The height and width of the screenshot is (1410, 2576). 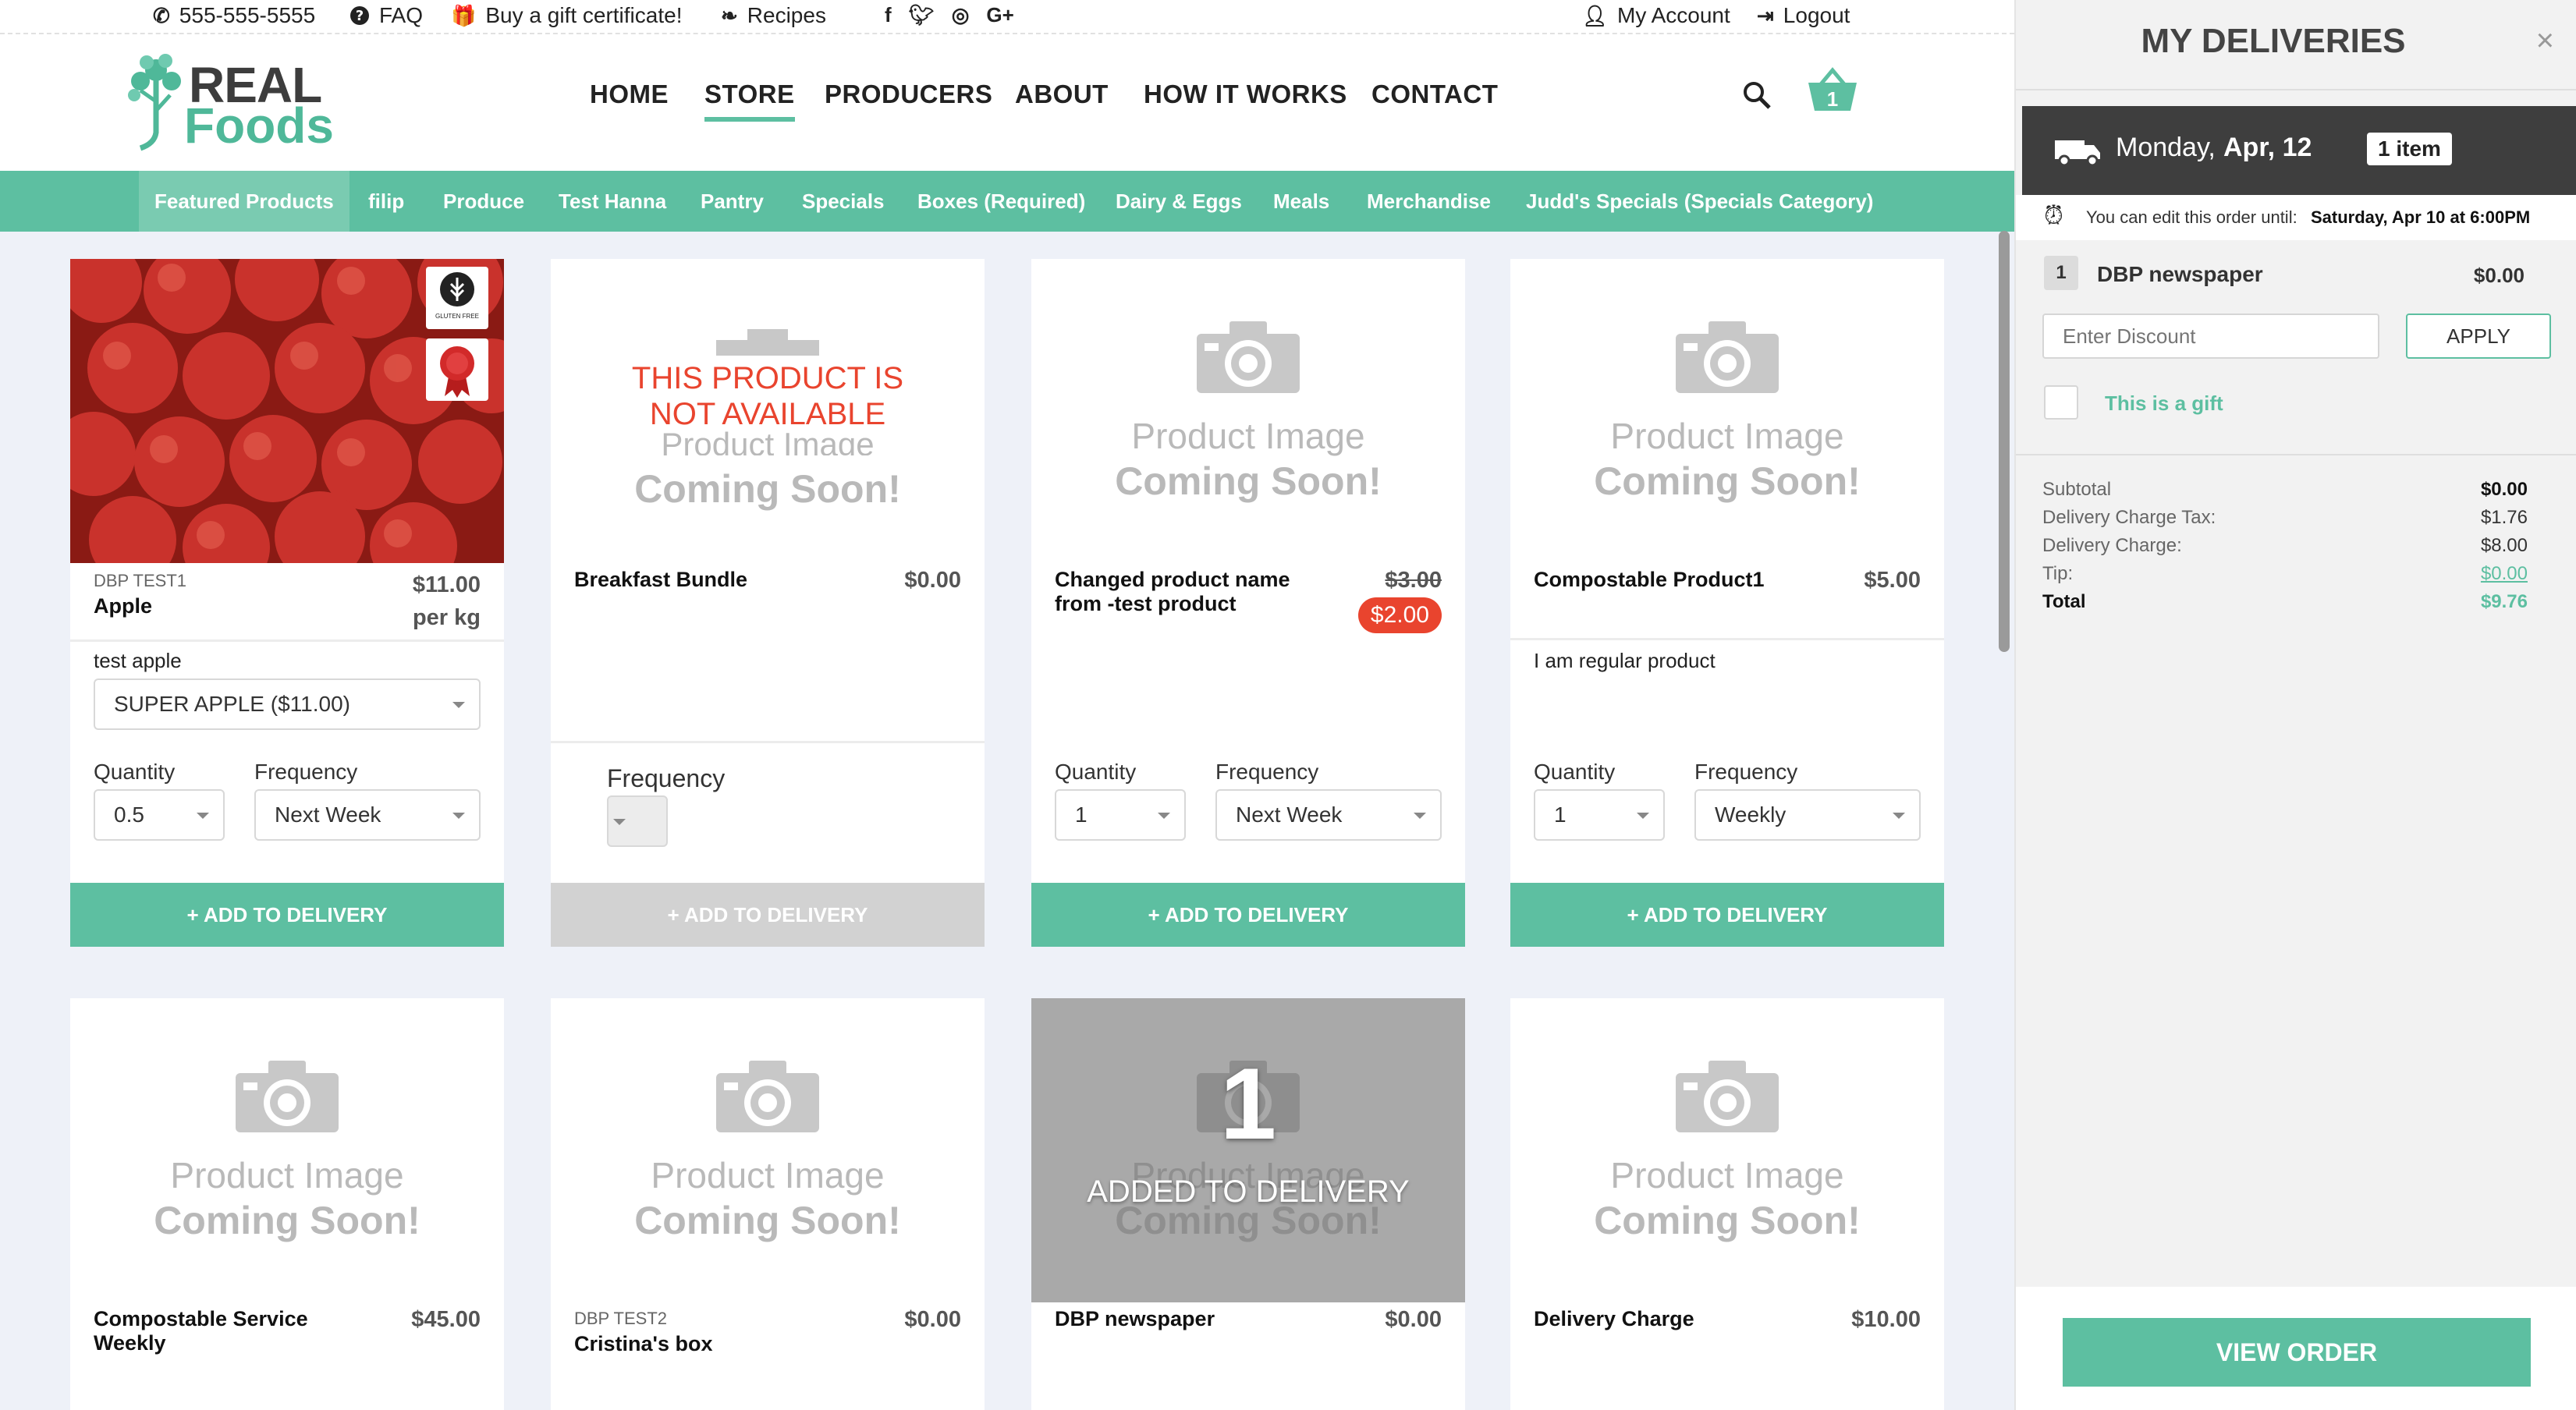 I want to click on question-icon: ?, so click(x=359, y=16).